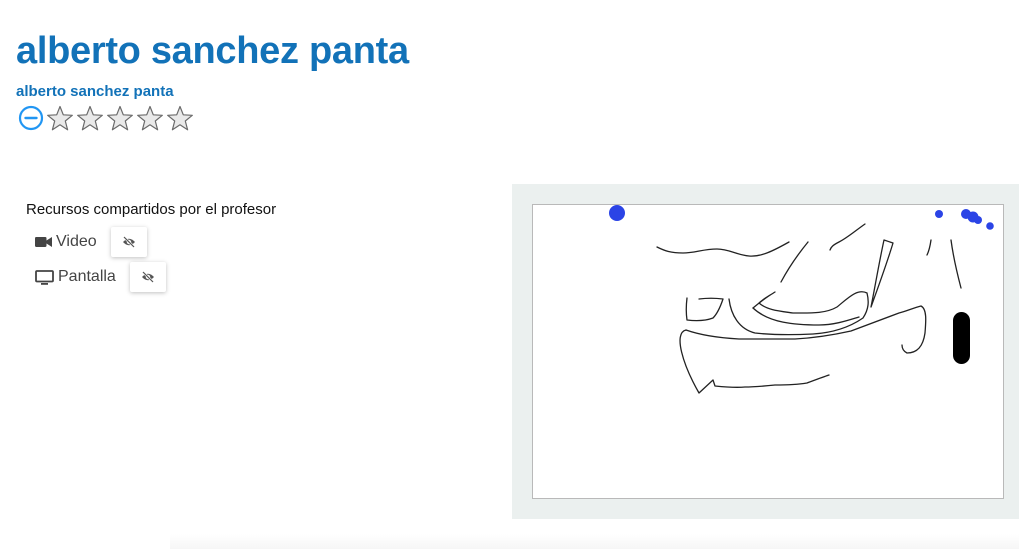  What do you see at coordinates (594, 541) in the screenshot?
I see `footer-shadow` at bounding box center [594, 541].